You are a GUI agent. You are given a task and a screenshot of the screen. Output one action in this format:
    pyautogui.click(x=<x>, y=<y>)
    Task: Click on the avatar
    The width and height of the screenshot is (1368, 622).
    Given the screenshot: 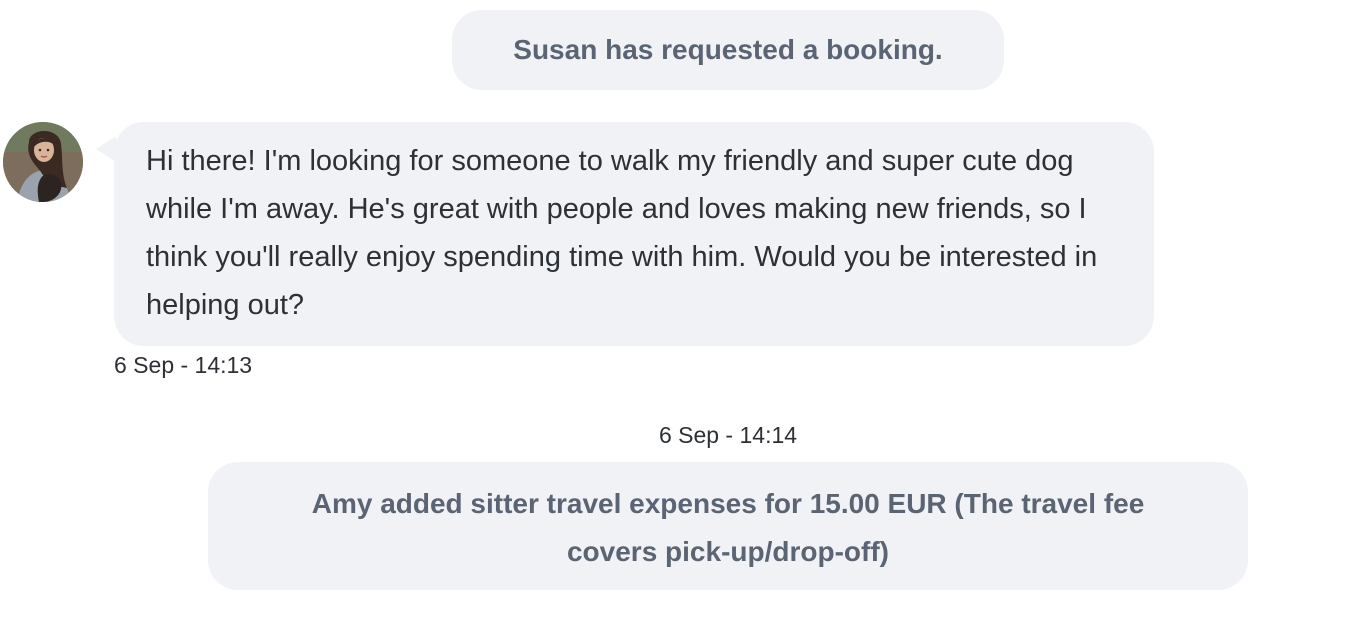 What is the action you would take?
    pyautogui.click(x=43, y=162)
    